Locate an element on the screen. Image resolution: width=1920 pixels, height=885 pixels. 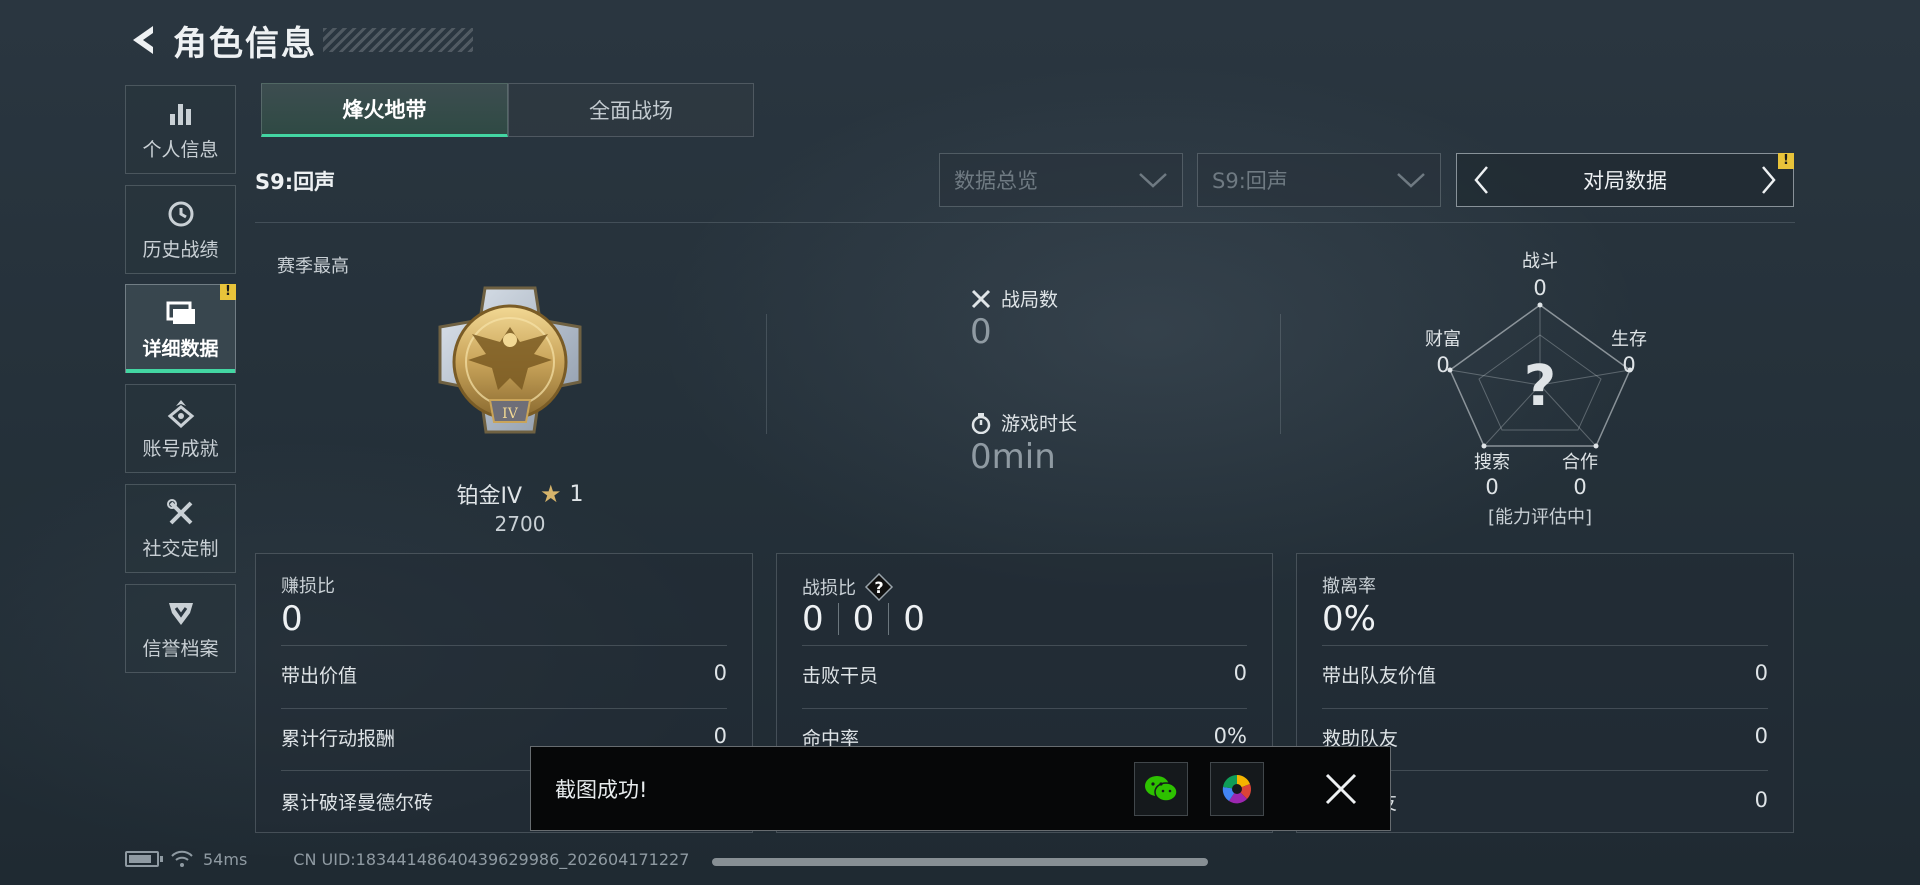
card-main-value: 0 is located at coordinates (292, 619).